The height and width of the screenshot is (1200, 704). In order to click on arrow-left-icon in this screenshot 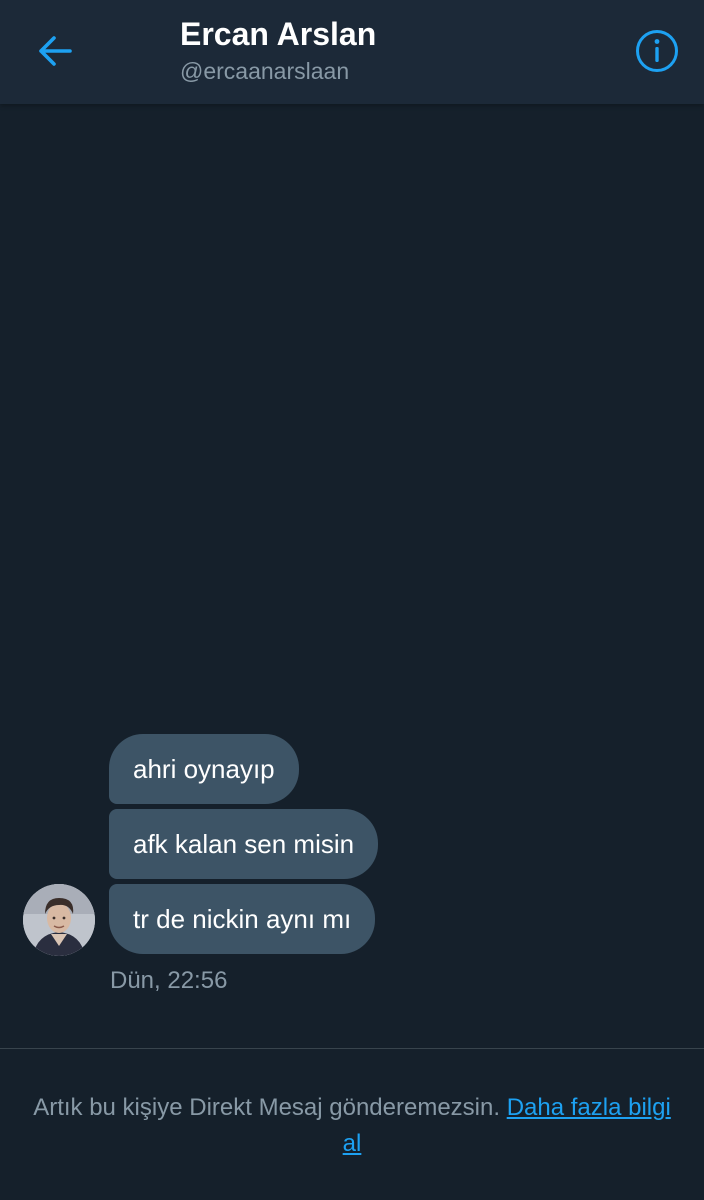, I will do `click(55, 51)`.